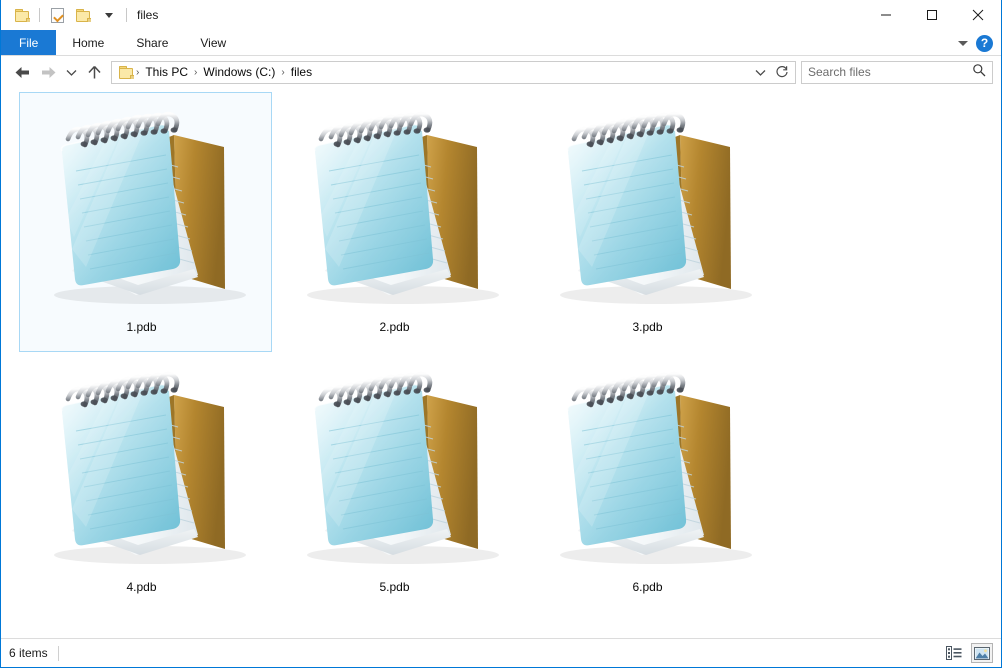 Image resolution: width=1002 pixels, height=668 pixels. I want to click on file-label: 1.pdb, so click(141, 327).